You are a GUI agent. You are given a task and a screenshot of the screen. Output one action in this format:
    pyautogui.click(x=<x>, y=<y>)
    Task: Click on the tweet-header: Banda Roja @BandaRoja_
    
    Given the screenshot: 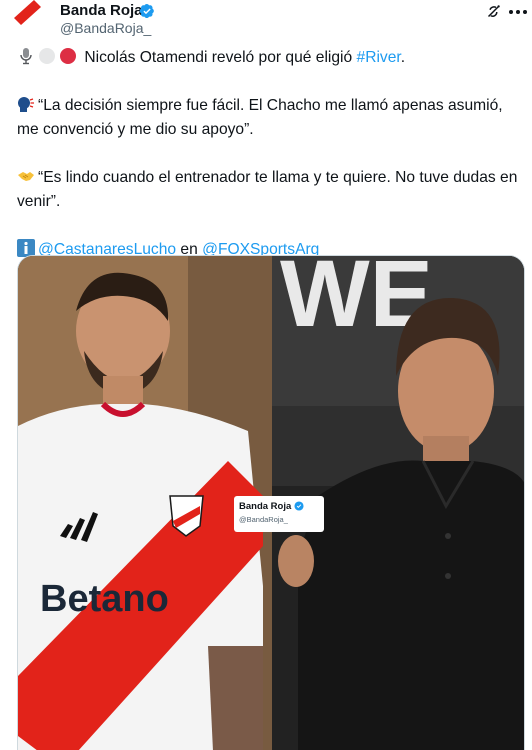 What is the action you would take?
    pyautogui.click(x=266, y=22)
    